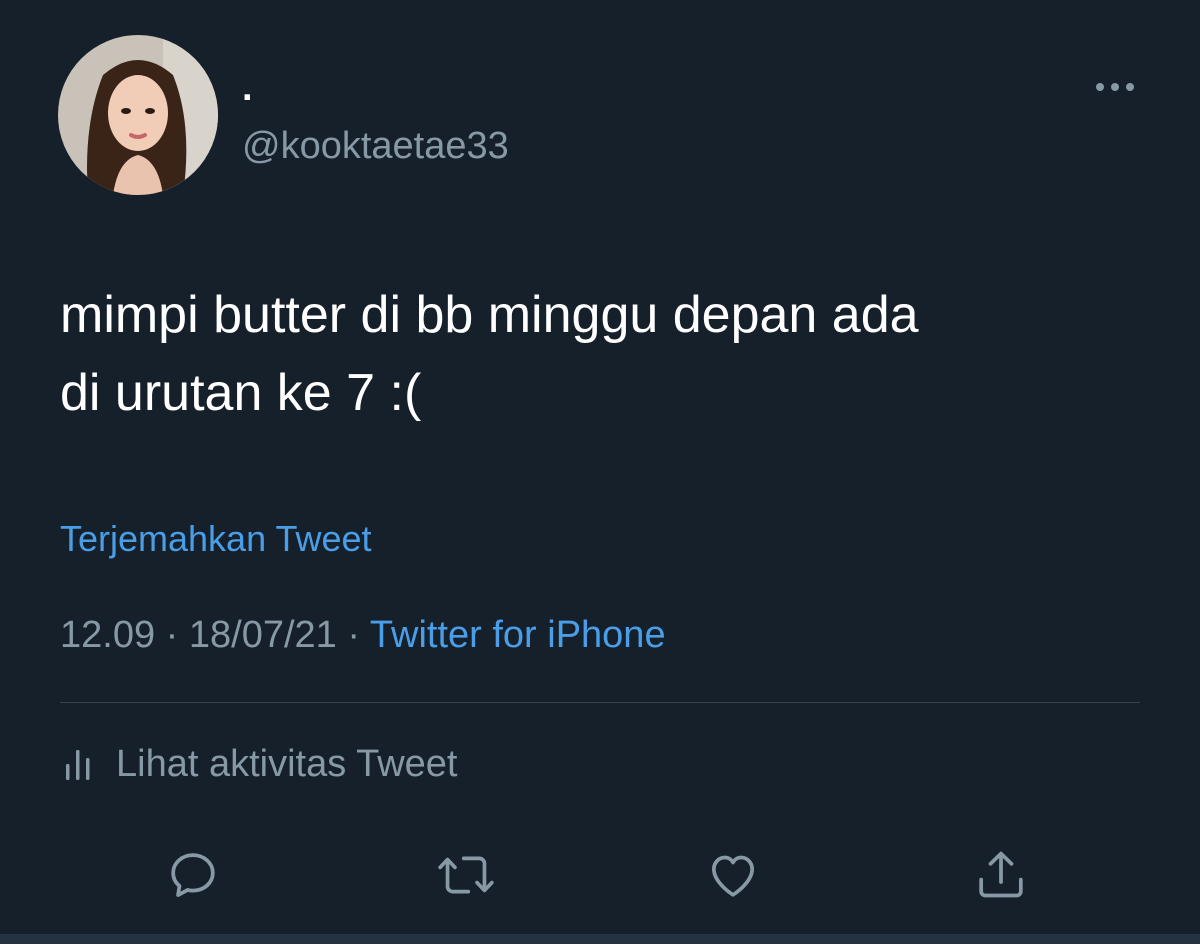  I want to click on tweet-actions-bar, so click(600, 875).